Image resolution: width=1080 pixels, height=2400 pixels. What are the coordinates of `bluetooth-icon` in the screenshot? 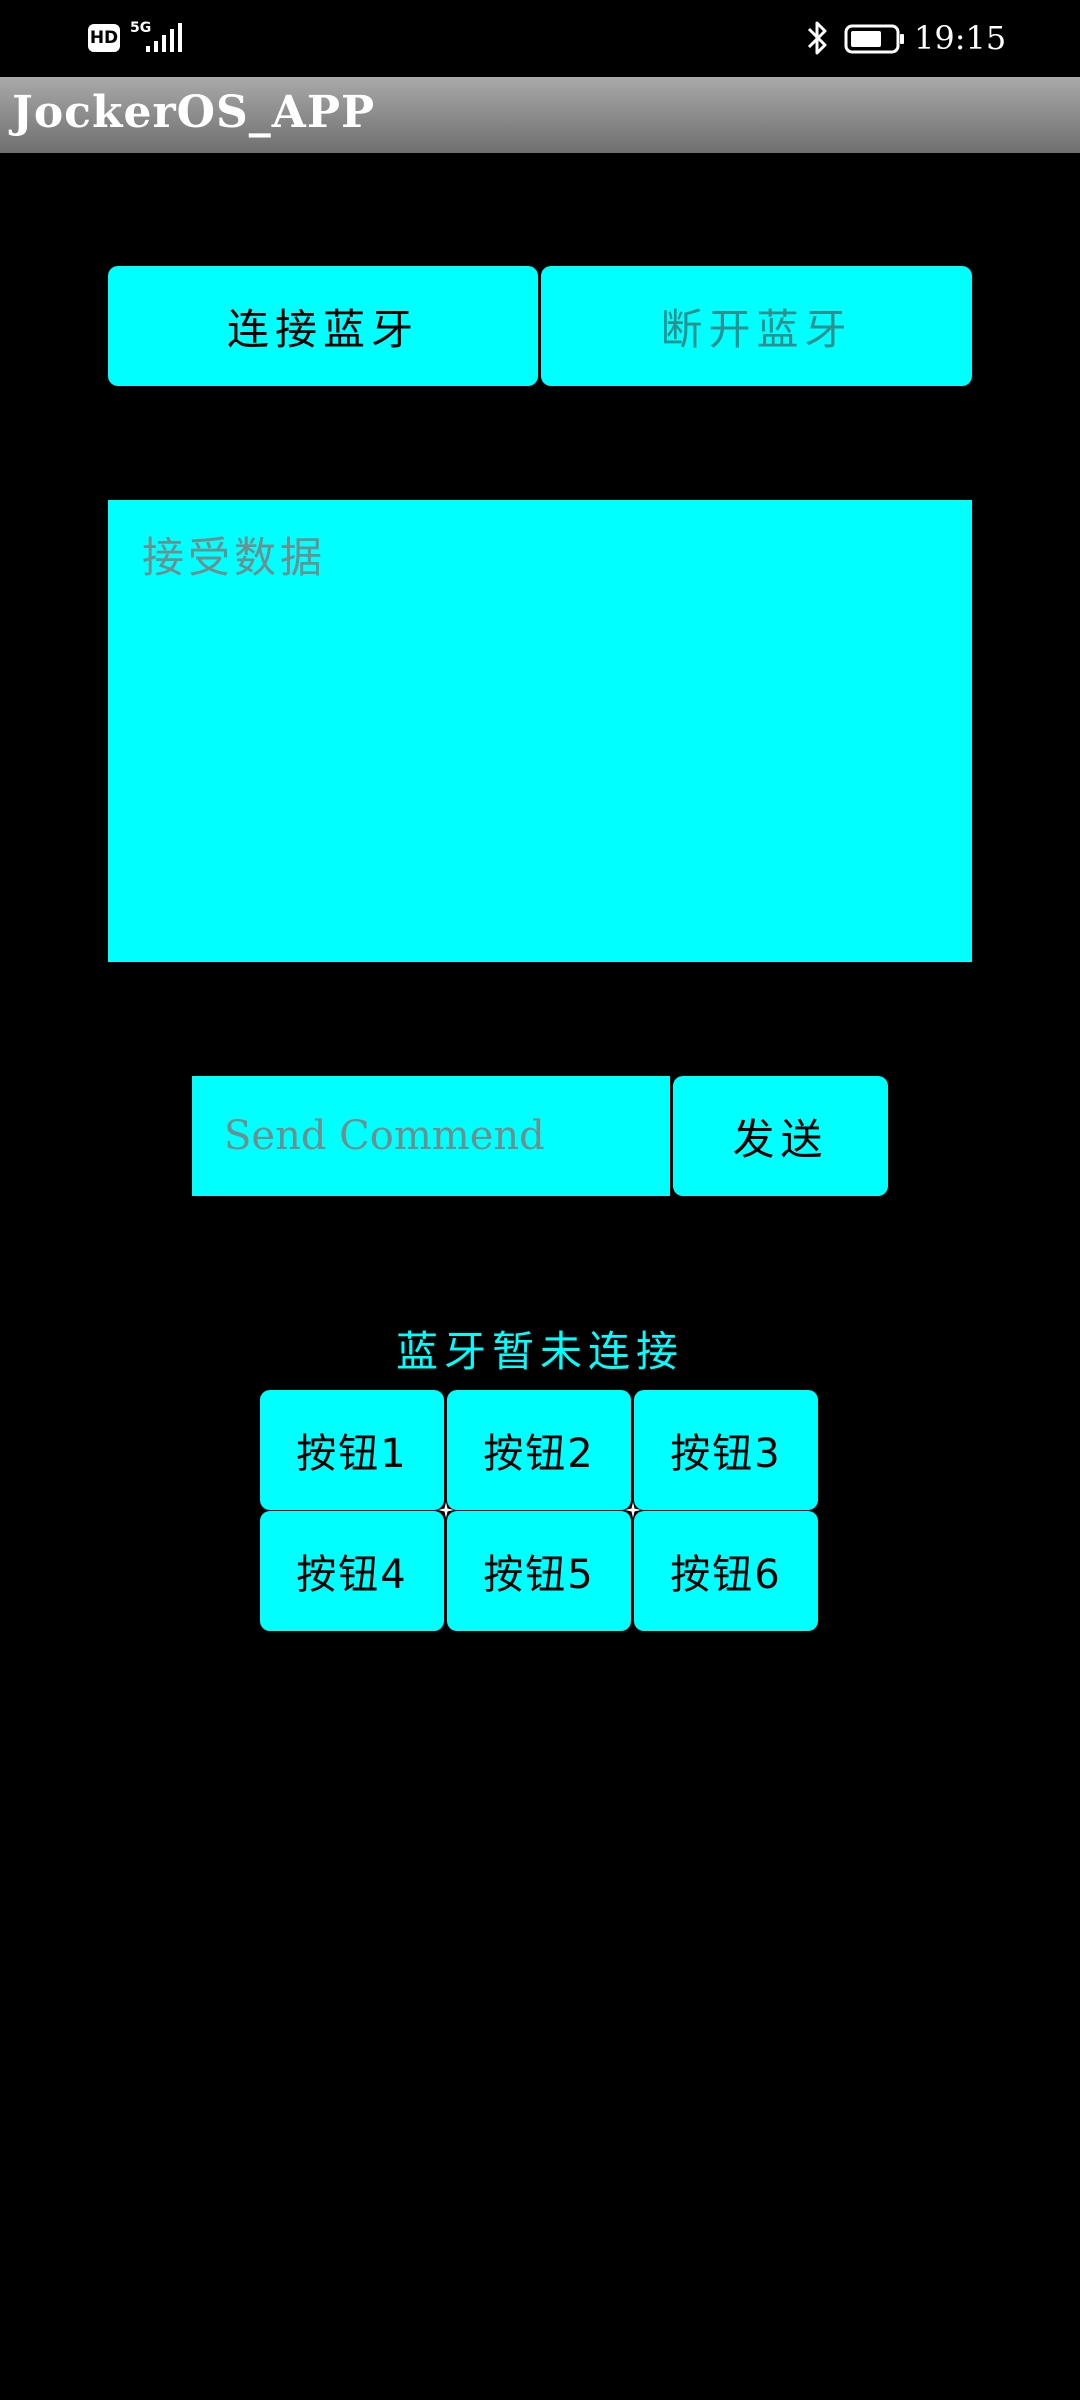 It's located at (817, 38).